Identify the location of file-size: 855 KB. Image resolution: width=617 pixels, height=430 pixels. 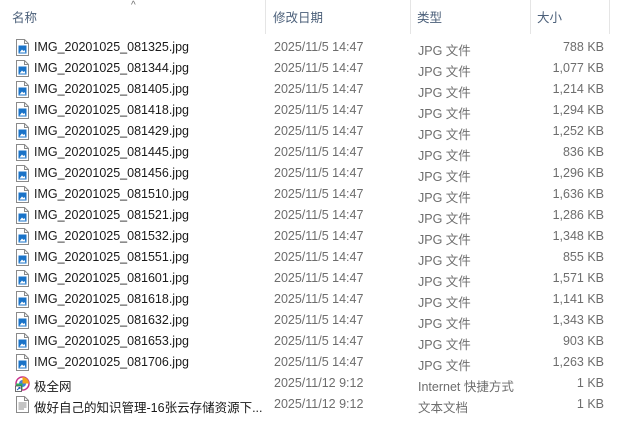
(583, 257).